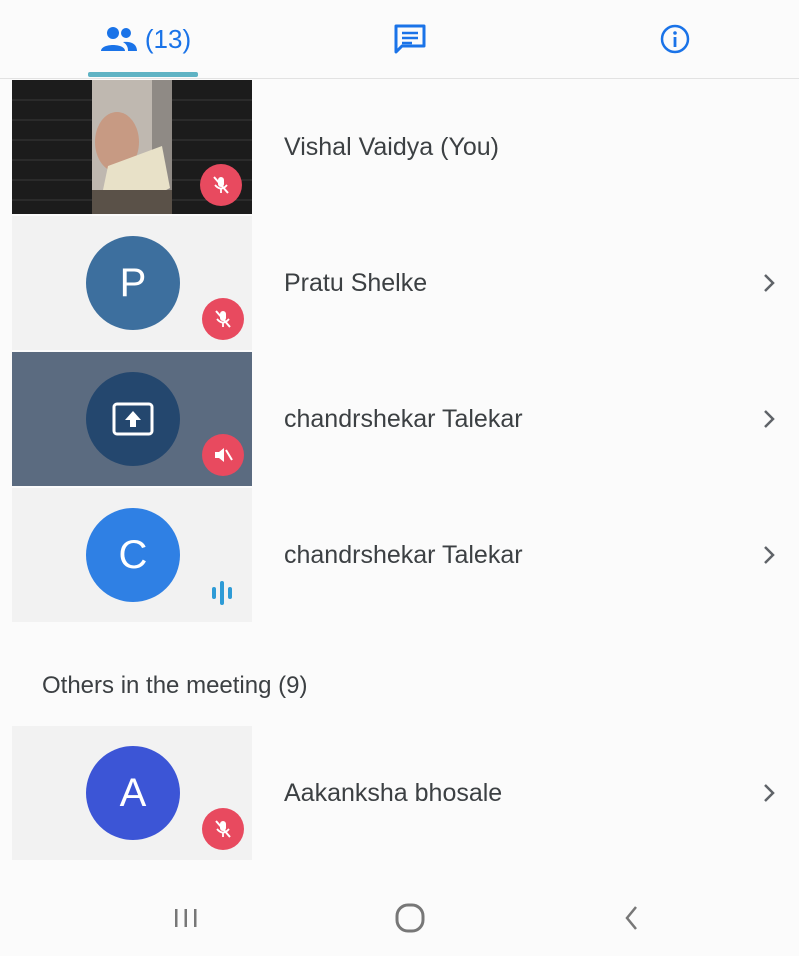 The width and height of the screenshot is (799, 956). I want to click on participant-row: C chandrshekar Talekar, so click(399, 555).